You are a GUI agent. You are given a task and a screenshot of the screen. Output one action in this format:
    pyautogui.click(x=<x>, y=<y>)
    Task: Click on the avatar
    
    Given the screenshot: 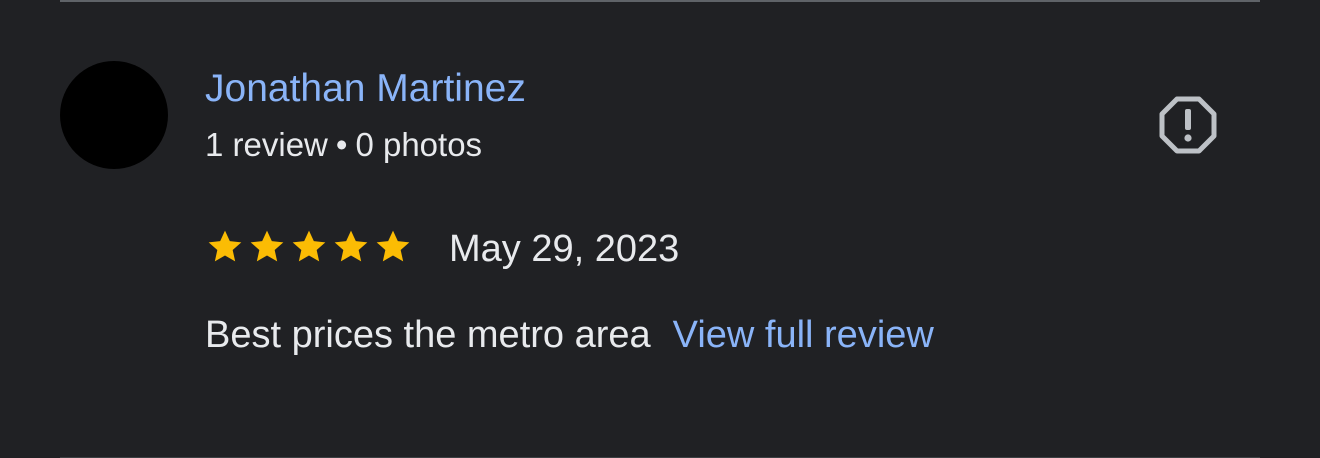 What is the action you would take?
    pyautogui.click(x=114, y=115)
    